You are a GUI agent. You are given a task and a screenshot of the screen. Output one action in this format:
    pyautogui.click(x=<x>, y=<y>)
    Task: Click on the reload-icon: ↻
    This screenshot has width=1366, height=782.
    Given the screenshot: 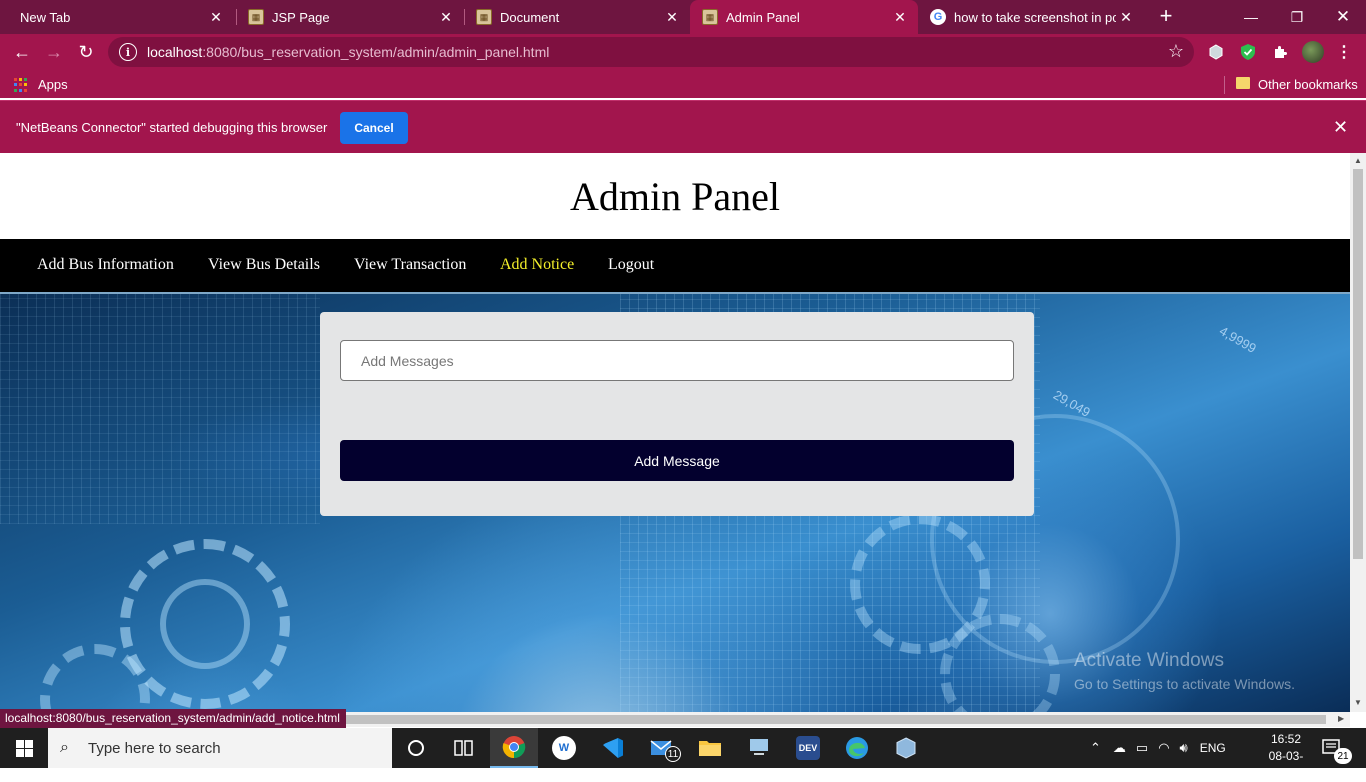 What is the action you would take?
    pyautogui.click(x=86, y=52)
    